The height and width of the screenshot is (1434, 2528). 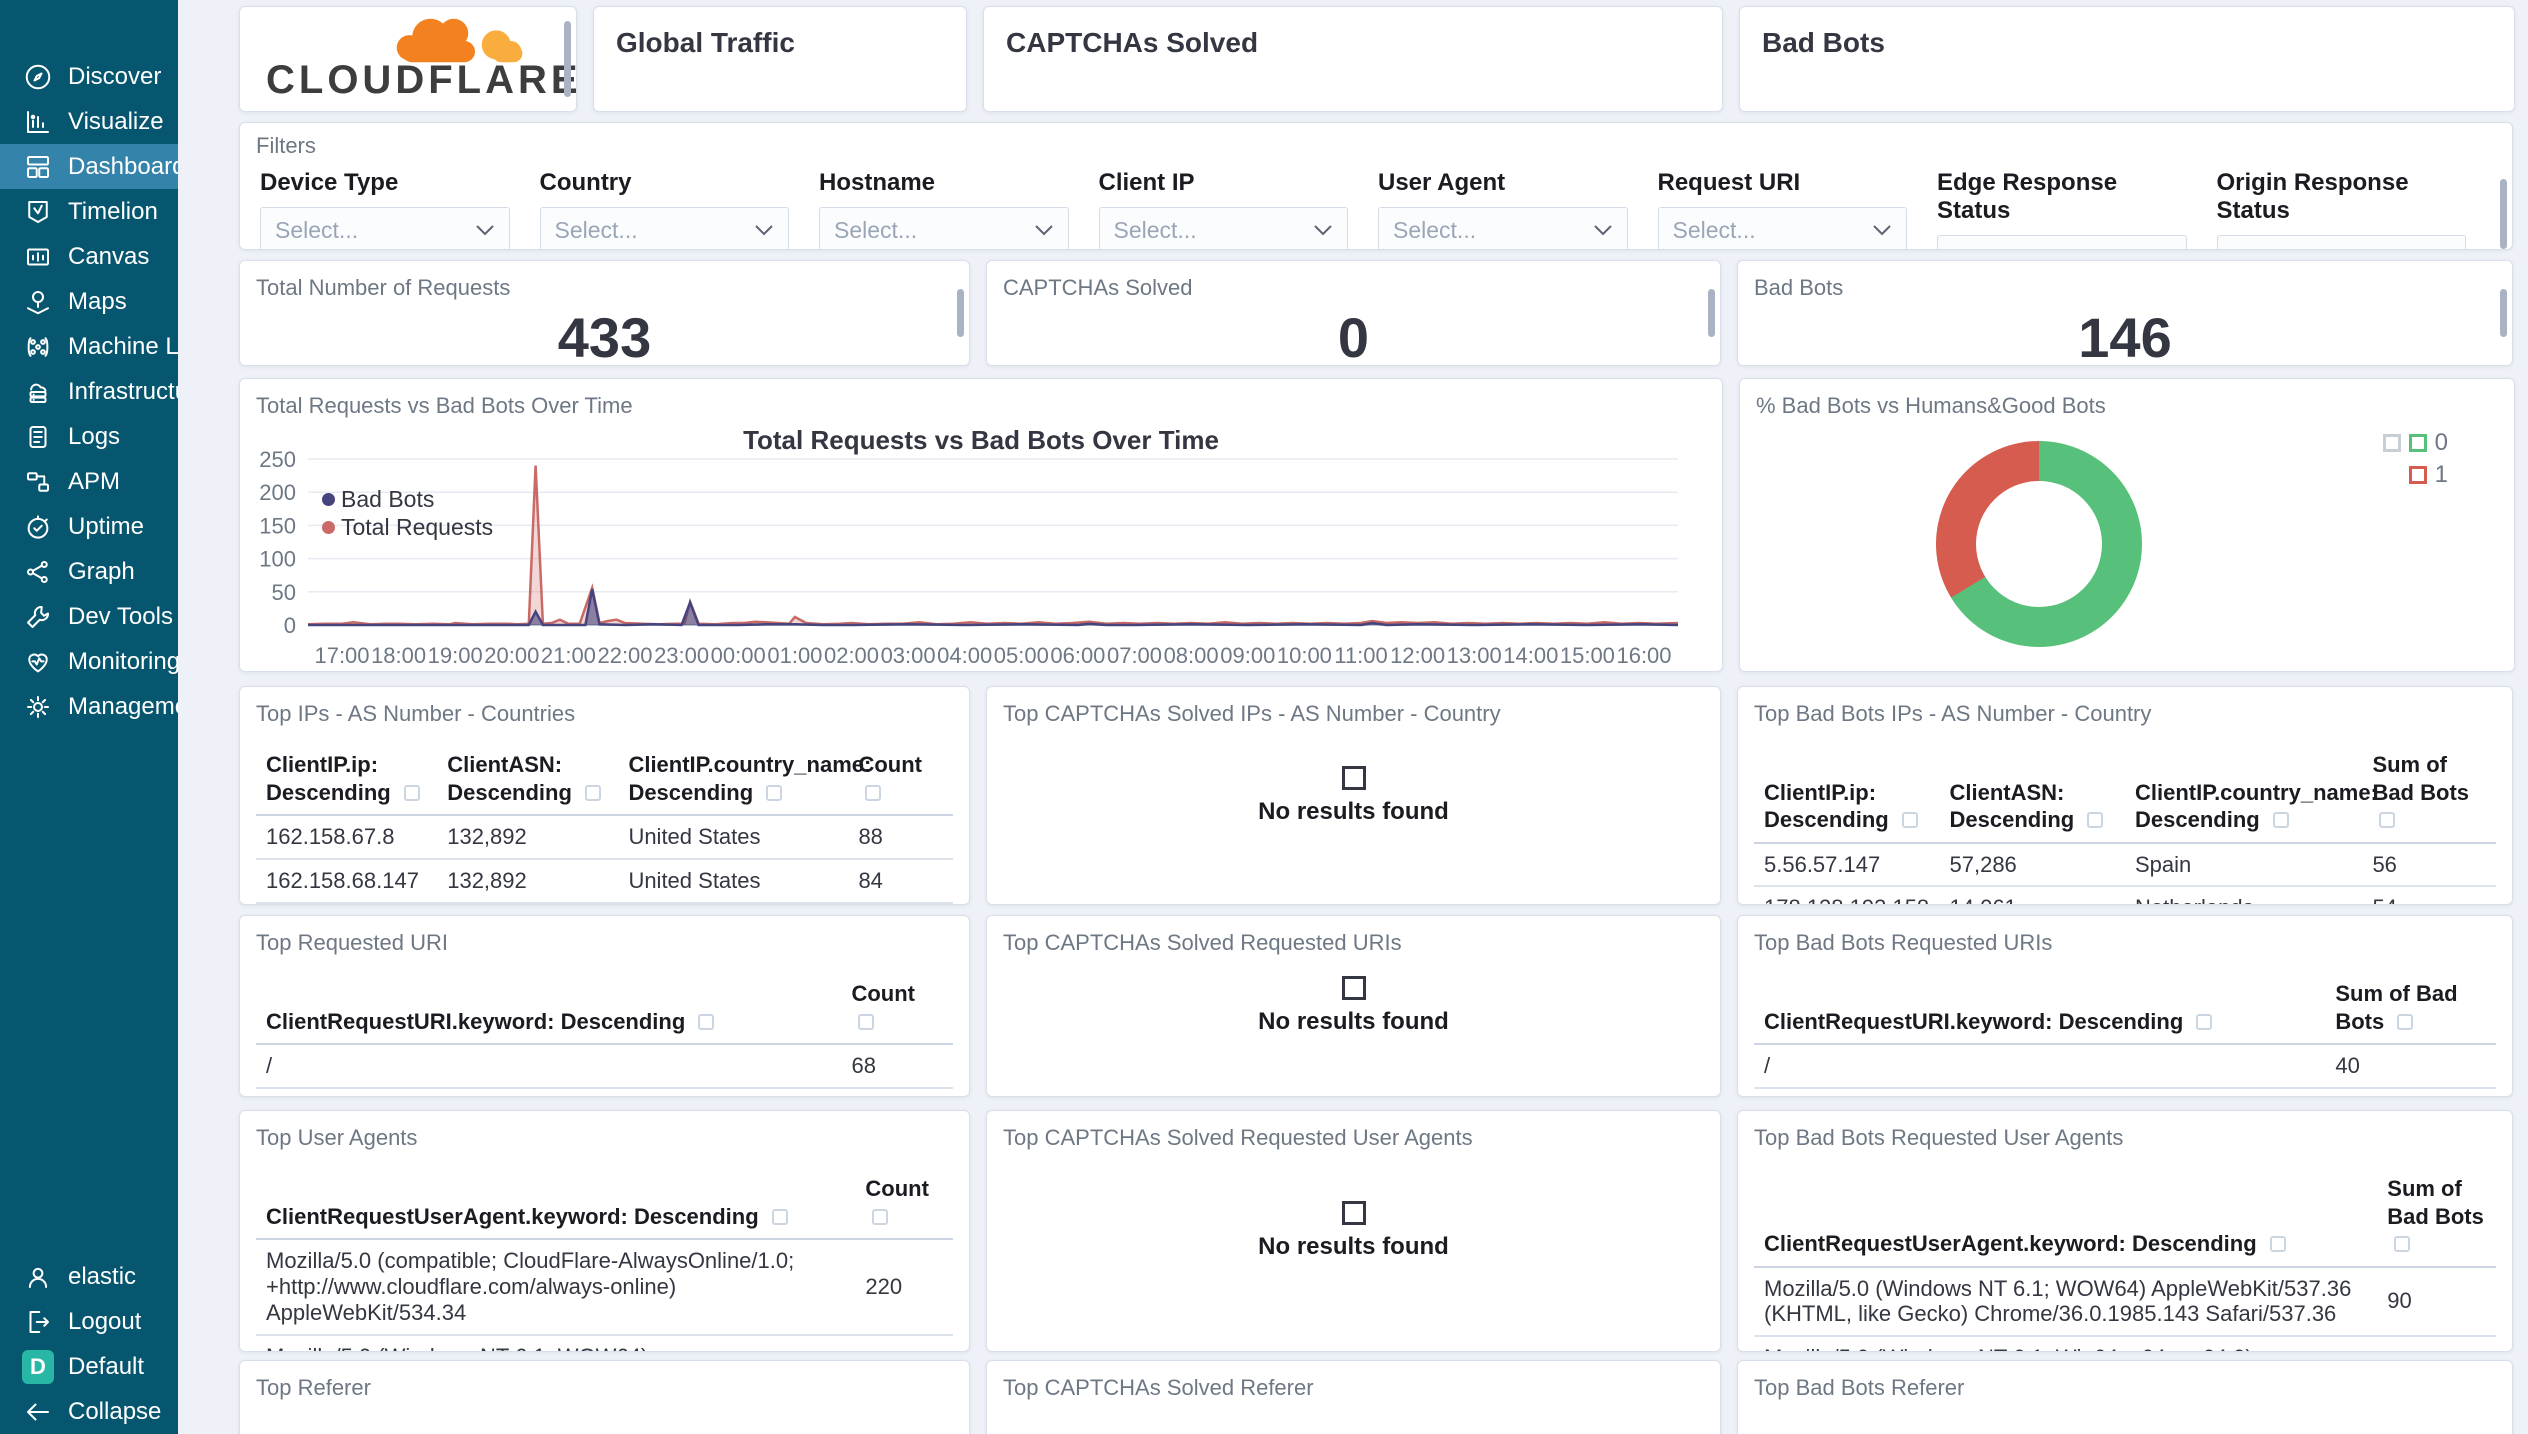 I want to click on clock-check-icon, so click(x=38, y=527).